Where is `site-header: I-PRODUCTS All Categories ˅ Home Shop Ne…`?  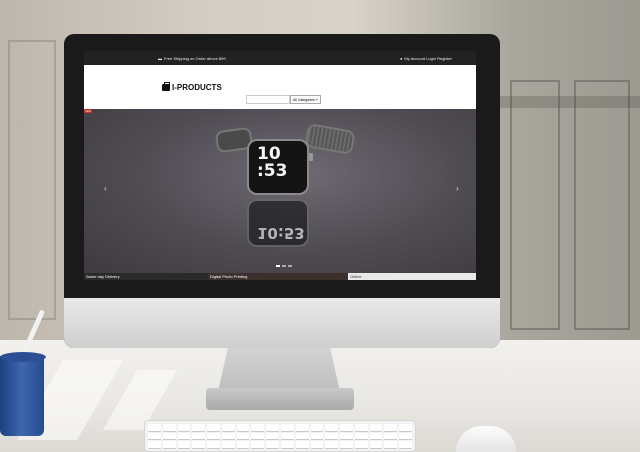
site-header: I-PRODUCTS All Categories ˅ Home Shop Ne… is located at coordinates (280, 92).